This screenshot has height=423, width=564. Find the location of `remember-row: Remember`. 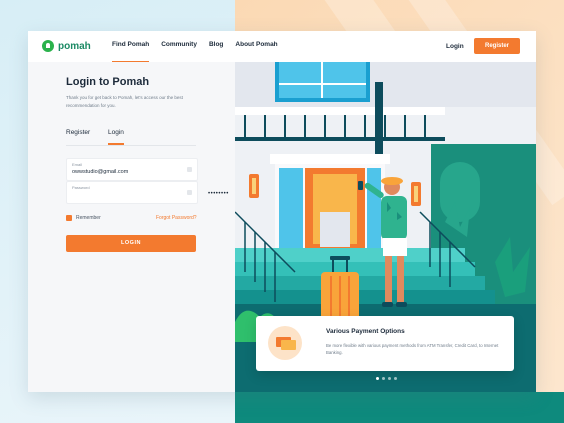

remember-row: Remember is located at coordinates (83, 218).